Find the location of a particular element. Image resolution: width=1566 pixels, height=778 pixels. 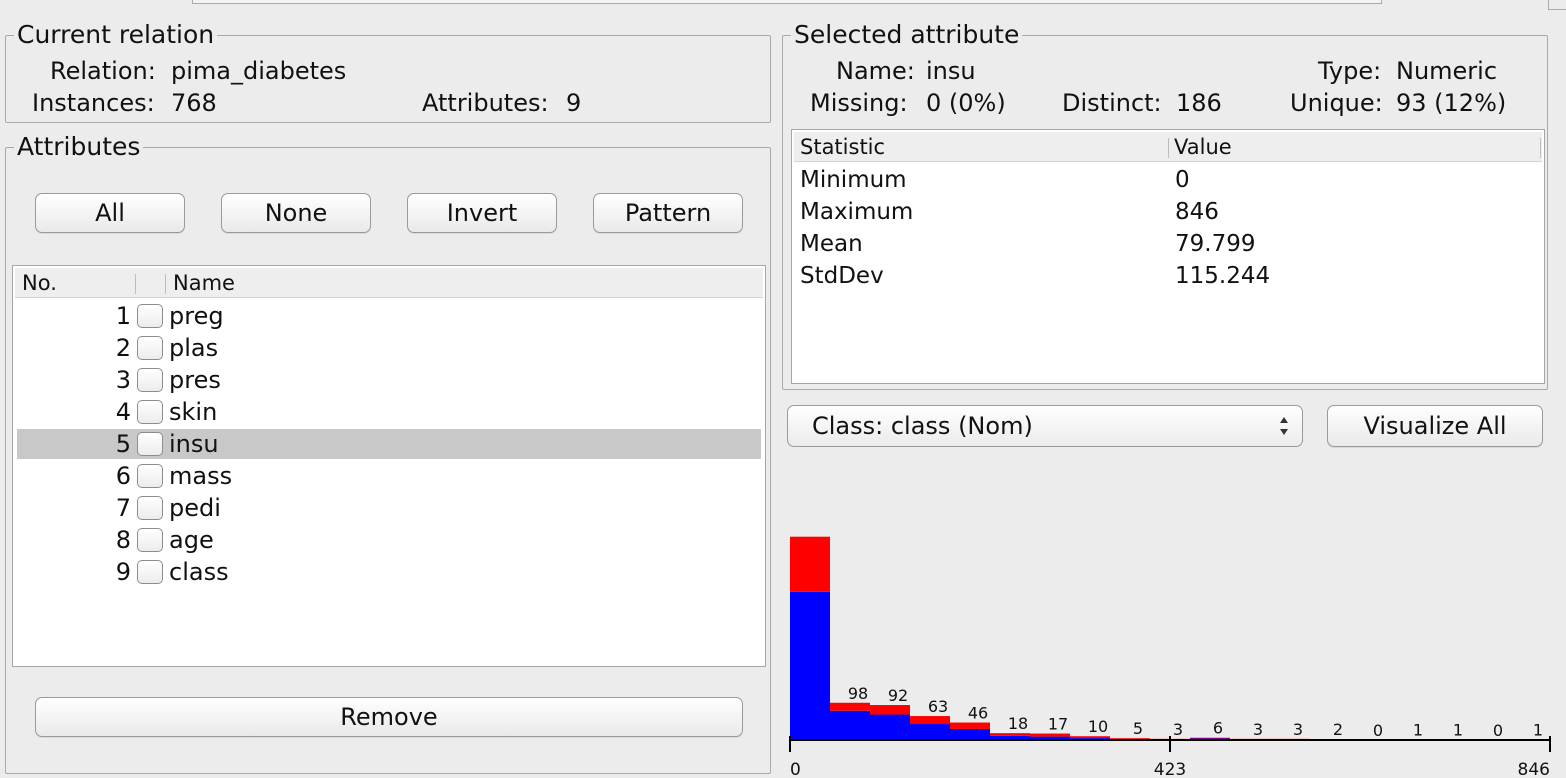

column-header-value: Value is located at coordinates (1203, 147).